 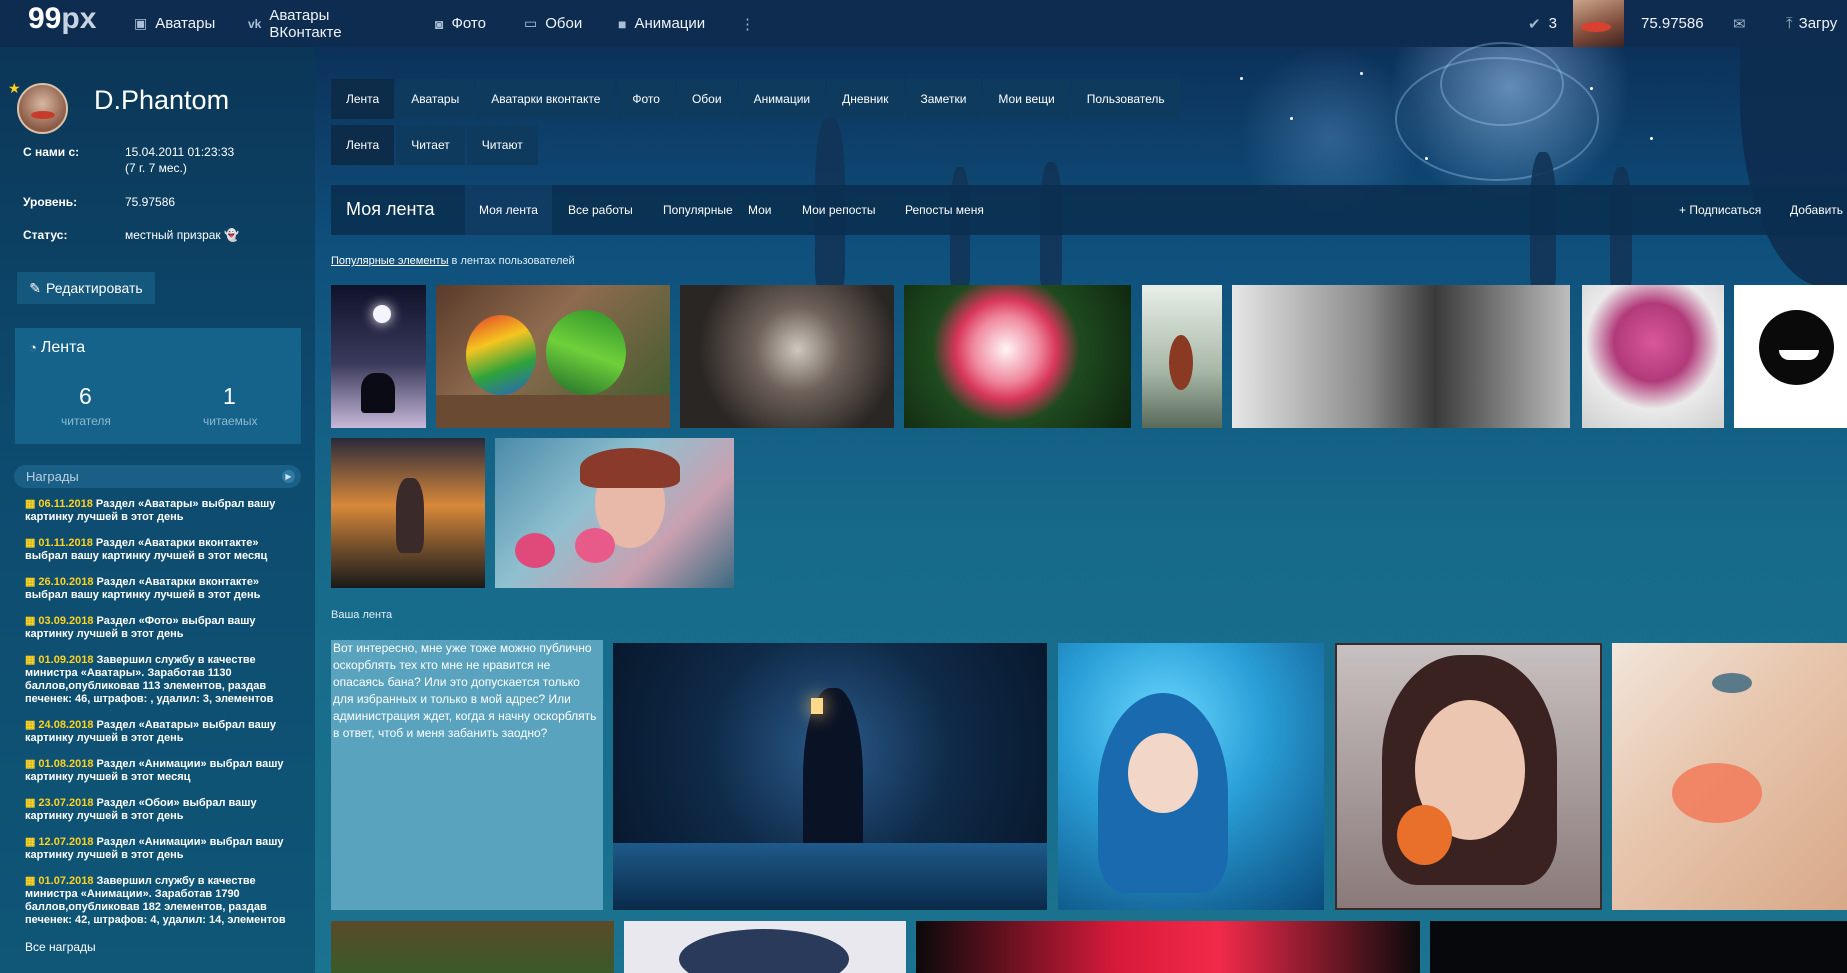 What do you see at coordinates (1720, 210) in the screenshot?
I see `subscribe-button: + Подписаться` at bounding box center [1720, 210].